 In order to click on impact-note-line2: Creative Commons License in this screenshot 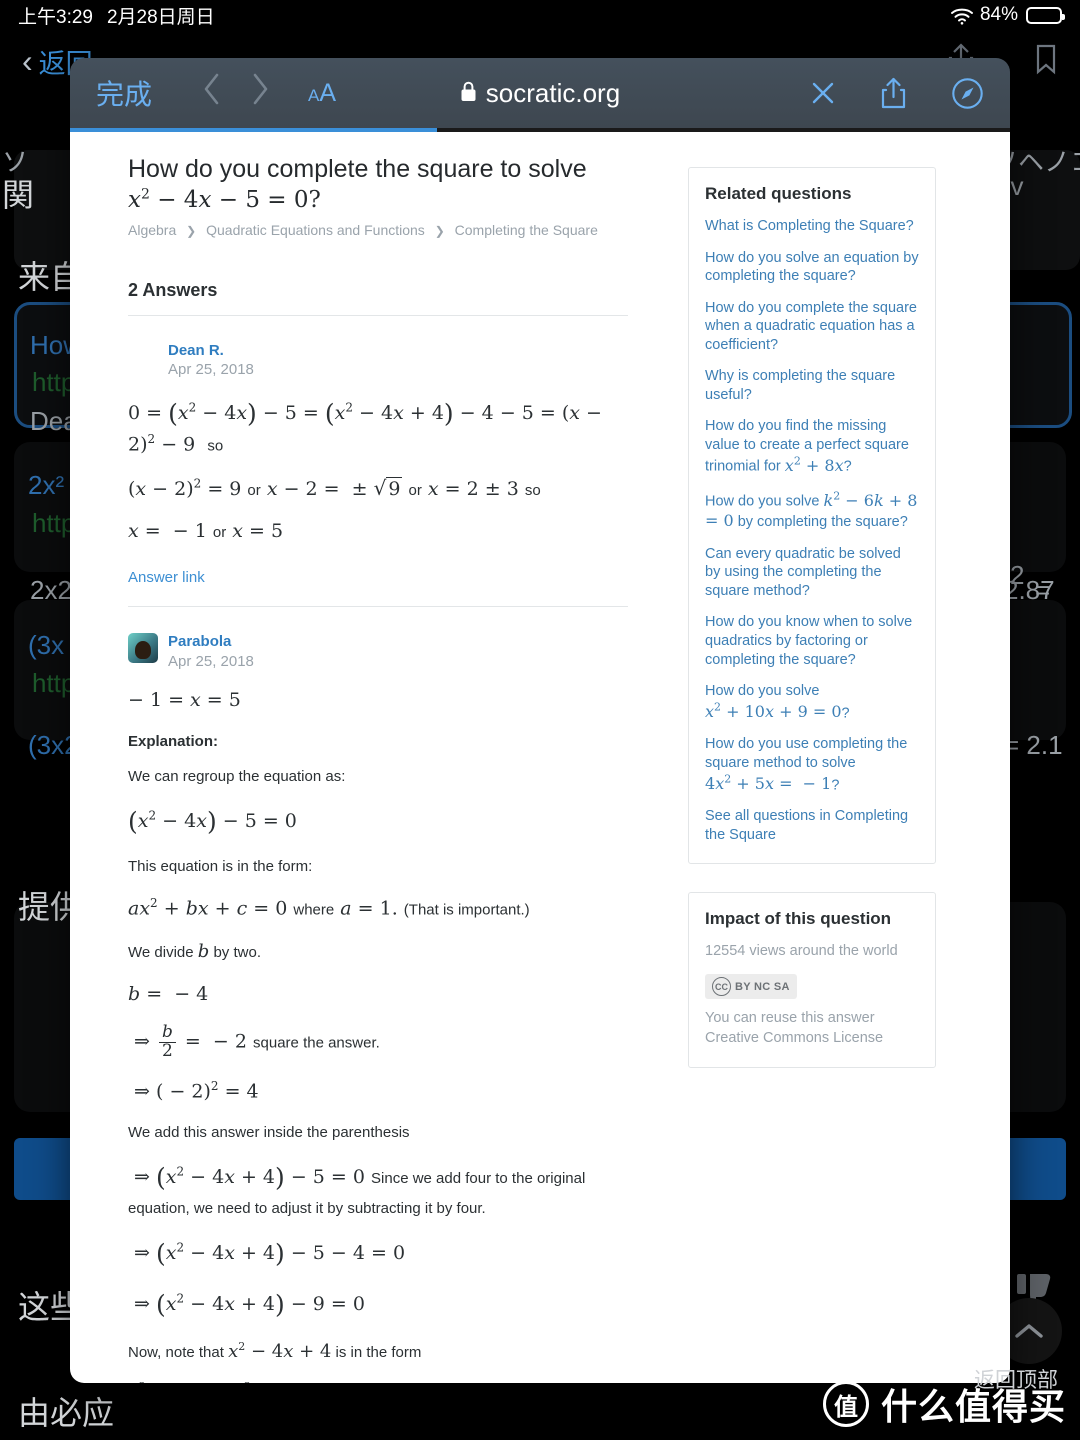, I will do `click(794, 1037)`.